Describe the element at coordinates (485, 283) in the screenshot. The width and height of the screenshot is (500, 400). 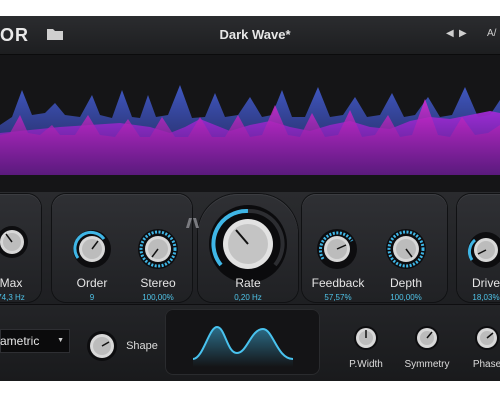
I see `drive-label: Drive` at that location.